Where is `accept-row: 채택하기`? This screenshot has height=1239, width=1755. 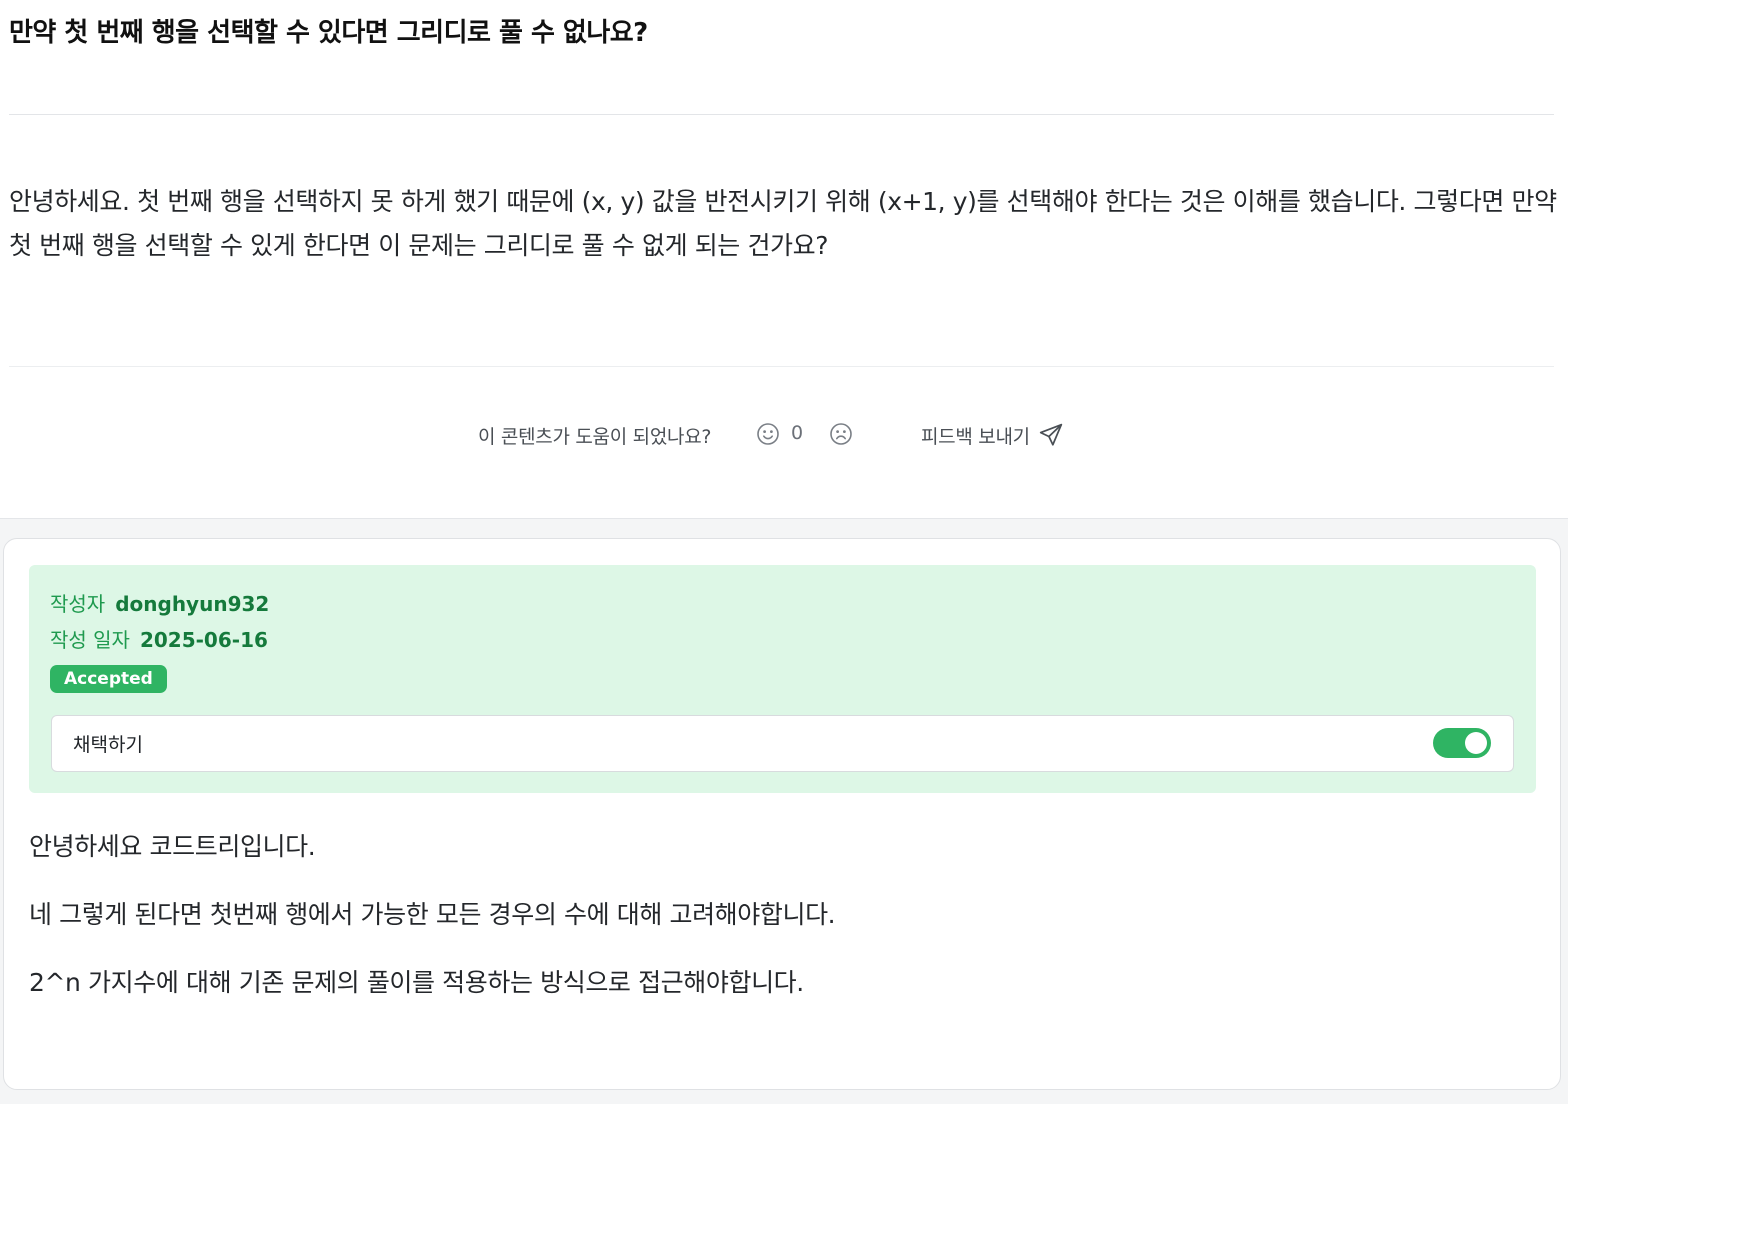 accept-row: 채택하기 is located at coordinates (782, 743).